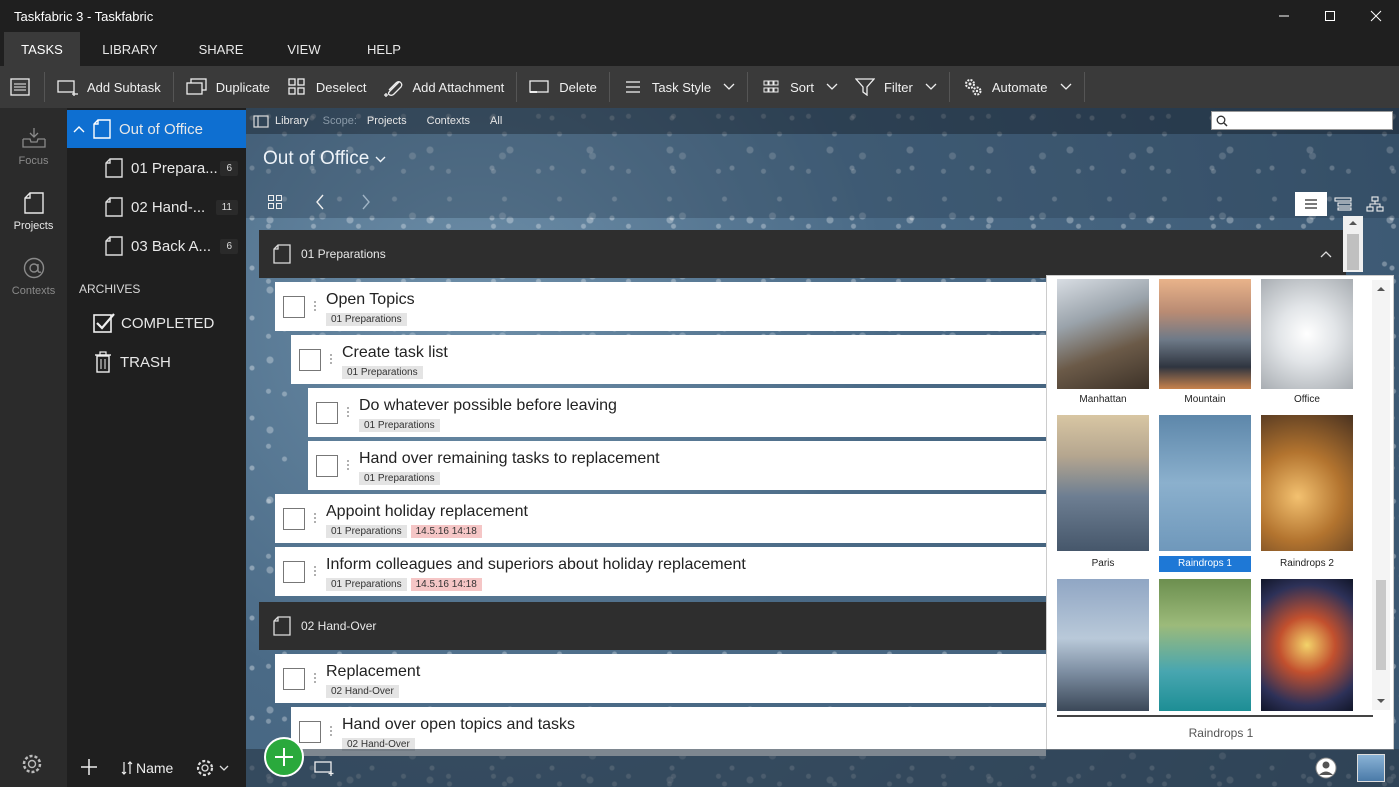  What do you see at coordinates (1205, 645) in the screenshot?
I see `background-thumbnail-lagoon` at bounding box center [1205, 645].